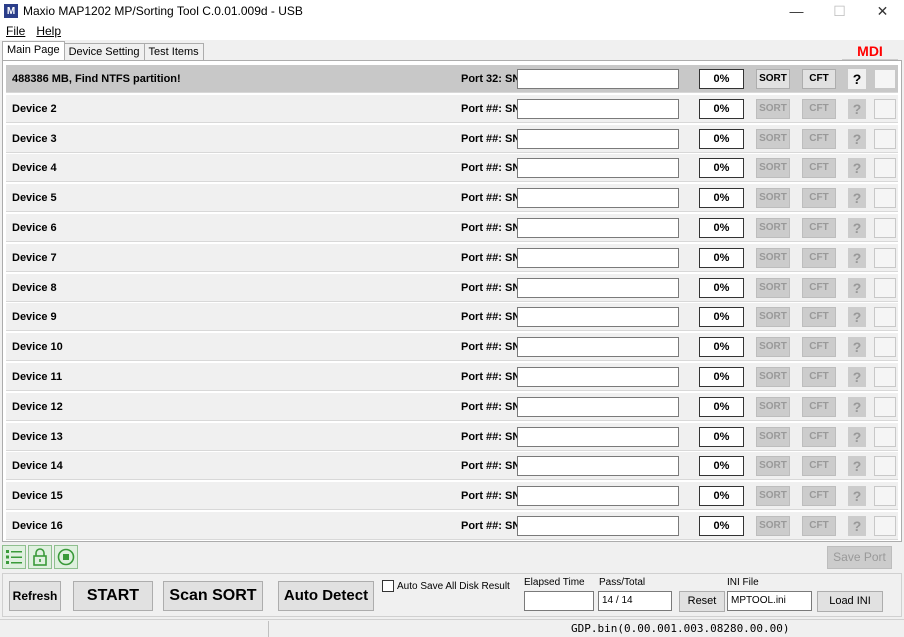 The height and width of the screenshot is (637, 904). I want to click on tab-test-items: Test Items, so click(173, 51).